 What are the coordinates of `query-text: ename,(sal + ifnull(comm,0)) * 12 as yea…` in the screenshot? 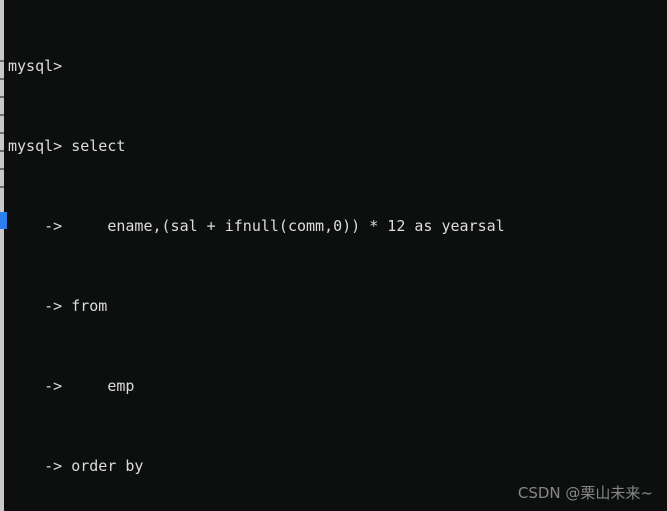 It's located at (283, 226).